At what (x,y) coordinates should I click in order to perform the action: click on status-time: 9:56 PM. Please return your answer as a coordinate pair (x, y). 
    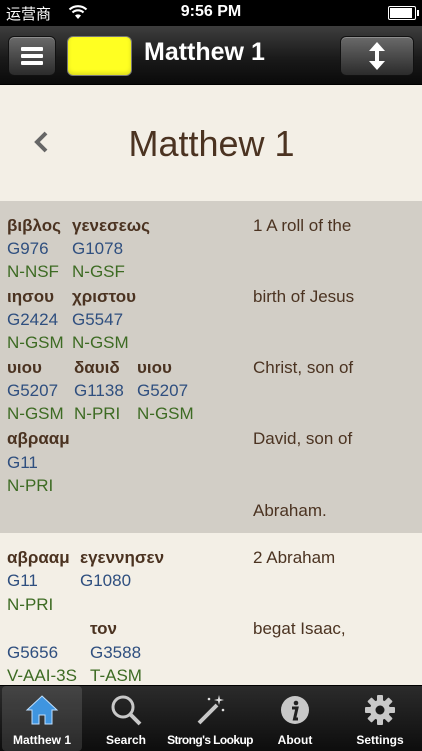
    Looking at the image, I should click on (211, 11).